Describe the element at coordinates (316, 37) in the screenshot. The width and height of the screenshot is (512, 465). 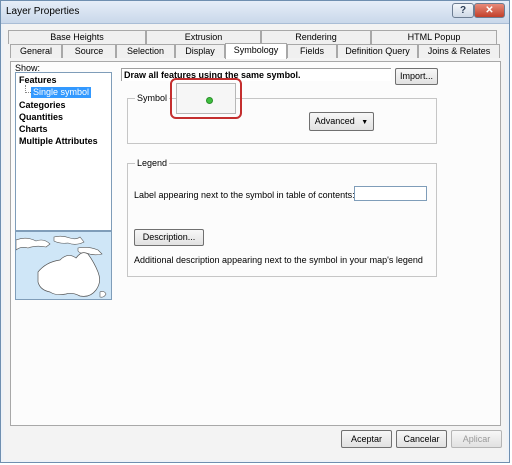
I see `tab-rendering: Rendering` at that location.